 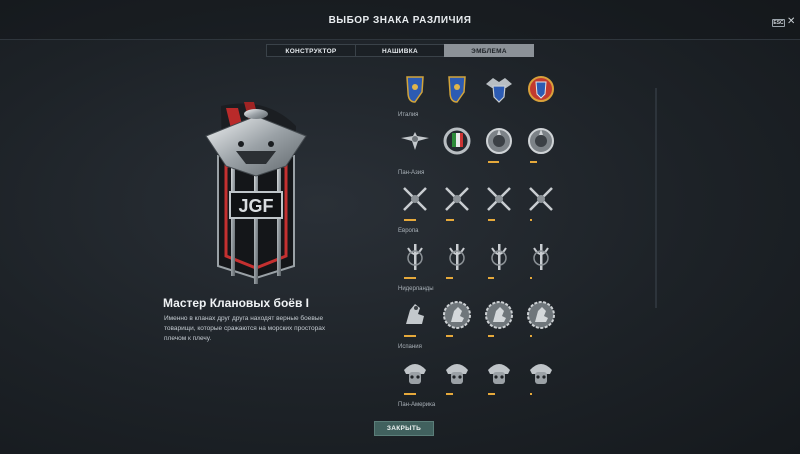 What do you see at coordinates (410, 347) in the screenshot?
I see `group-label: Испания` at bounding box center [410, 347].